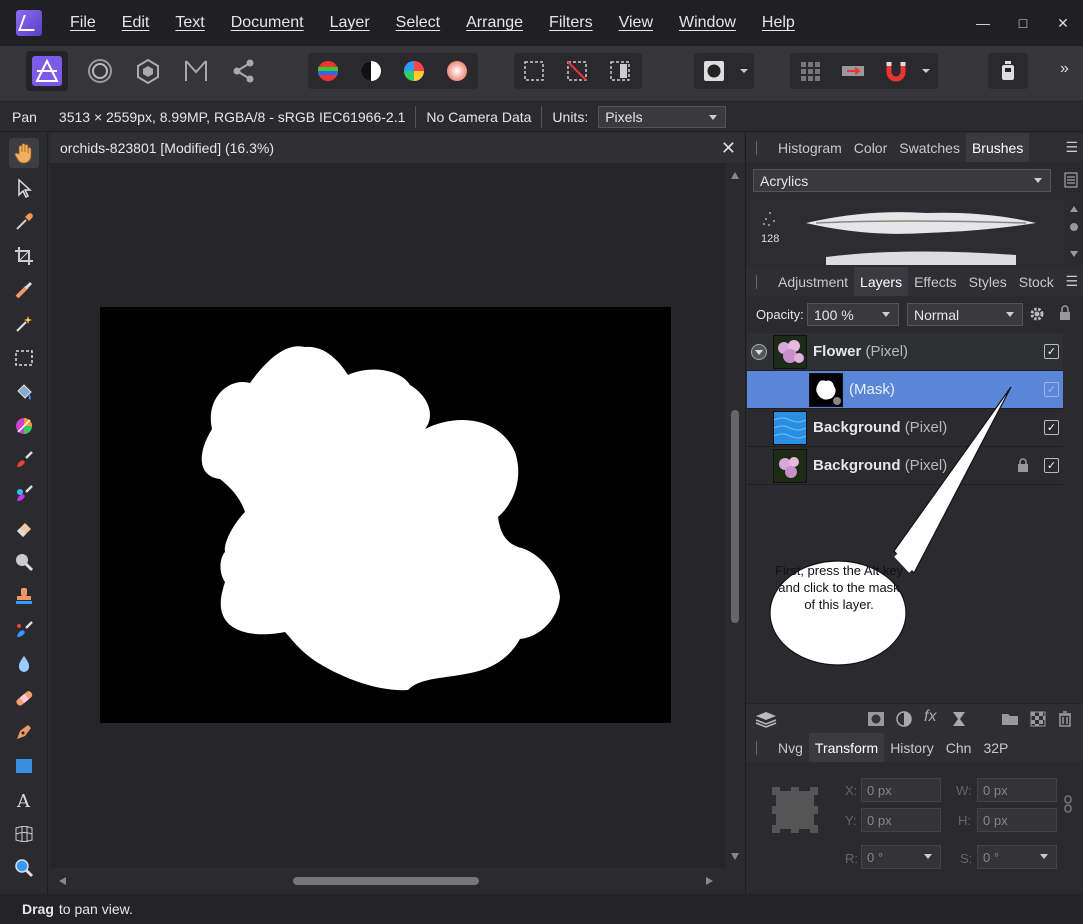  What do you see at coordinates (350, 23) in the screenshot?
I see `menu-layer: Layer` at bounding box center [350, 23].